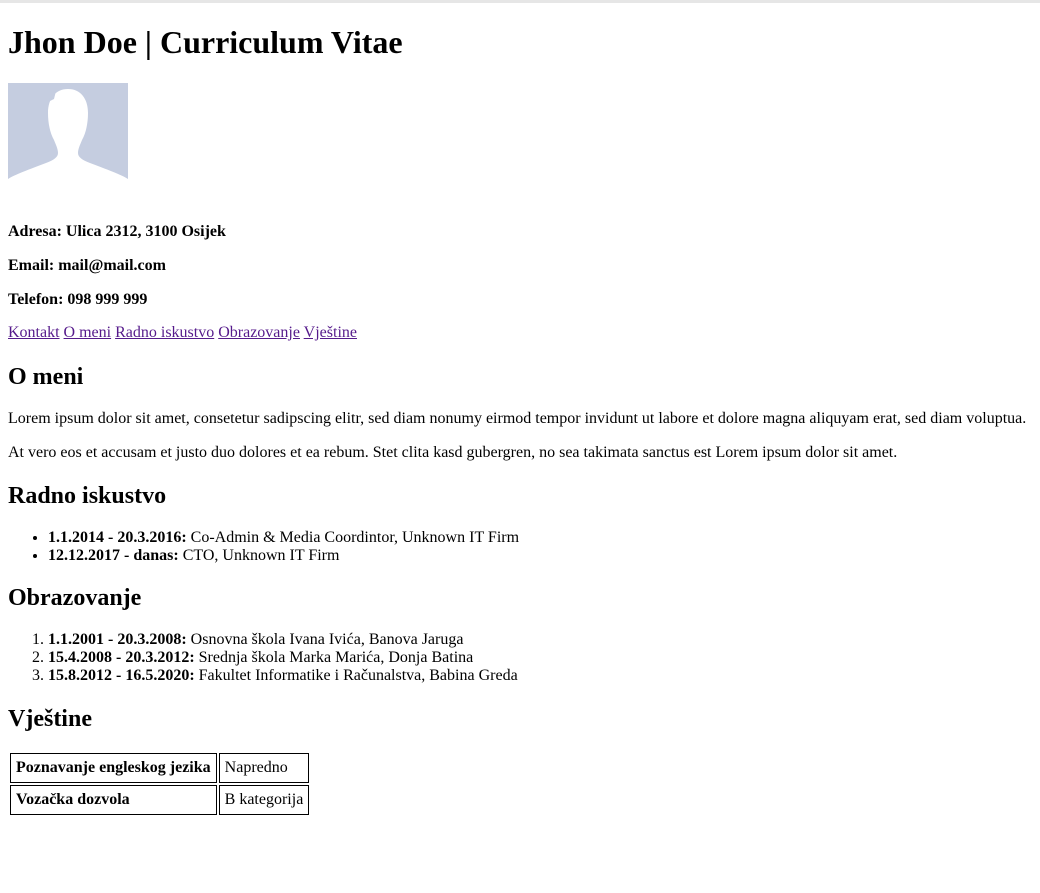  What do you see at coordinates (34, 332) in the screenshot?
I see `nav-link-kontakt: Kontakt` at bounding box center [34, 332].